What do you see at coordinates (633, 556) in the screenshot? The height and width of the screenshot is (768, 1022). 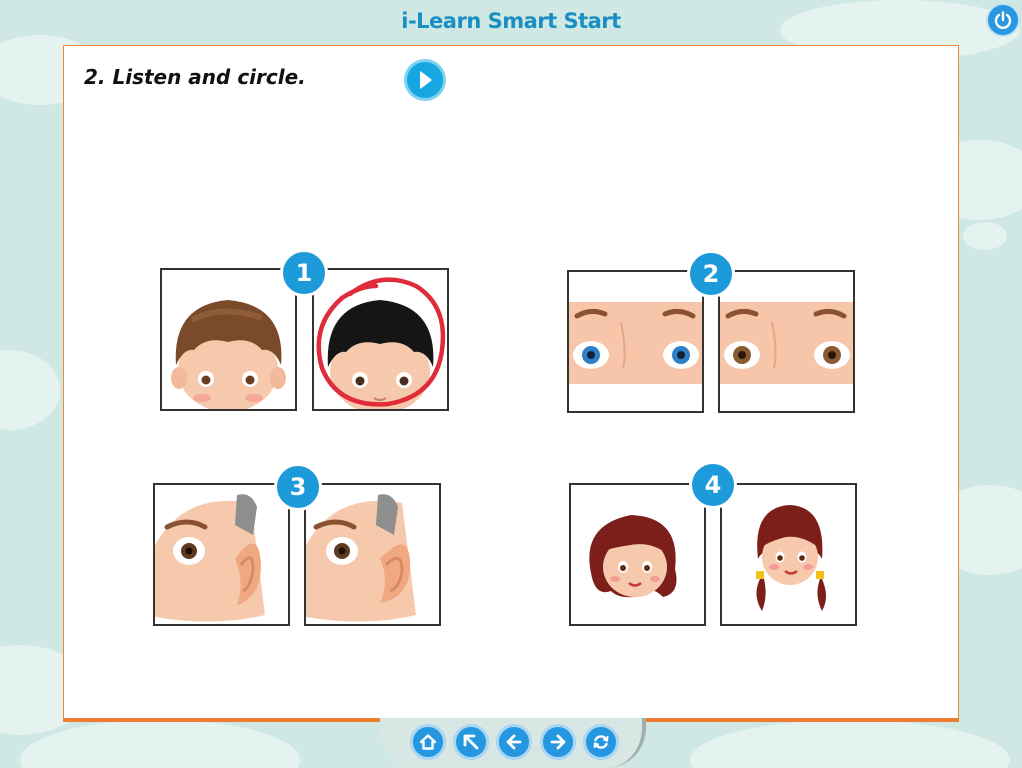 I see `girl-short-hair-image` at bounding box center [633, 556].